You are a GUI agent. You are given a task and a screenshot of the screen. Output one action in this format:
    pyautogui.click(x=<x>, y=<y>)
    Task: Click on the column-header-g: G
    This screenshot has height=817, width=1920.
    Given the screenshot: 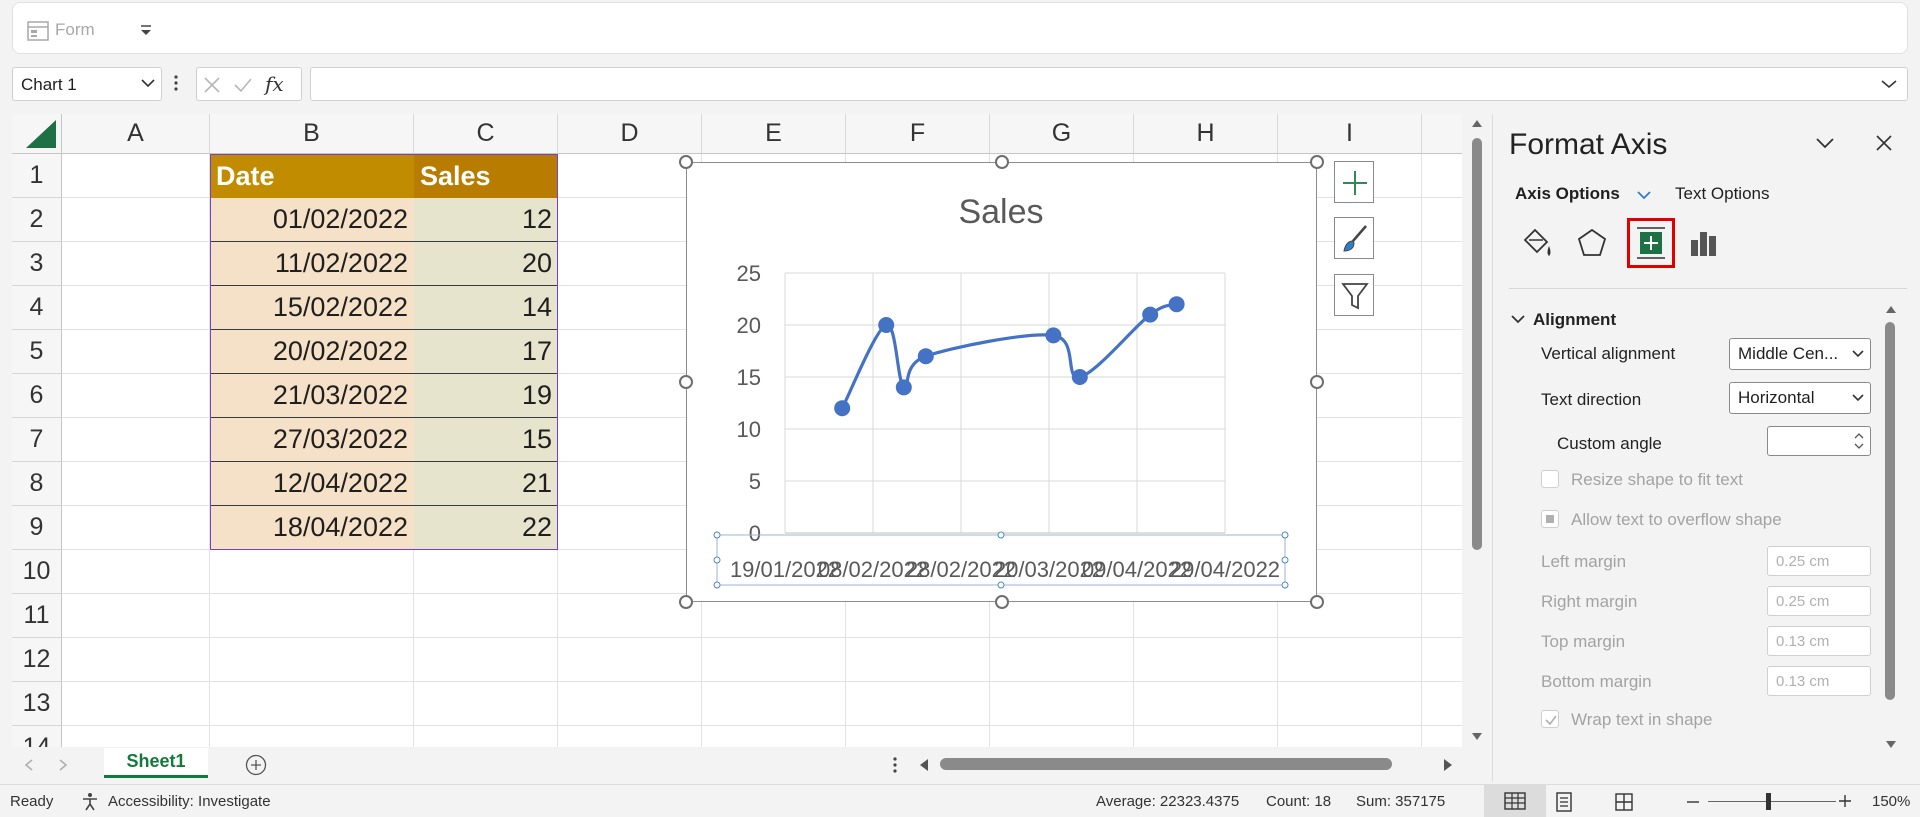 What is the action you would take?
    pyautogui.click(x=1062, y=134)
    